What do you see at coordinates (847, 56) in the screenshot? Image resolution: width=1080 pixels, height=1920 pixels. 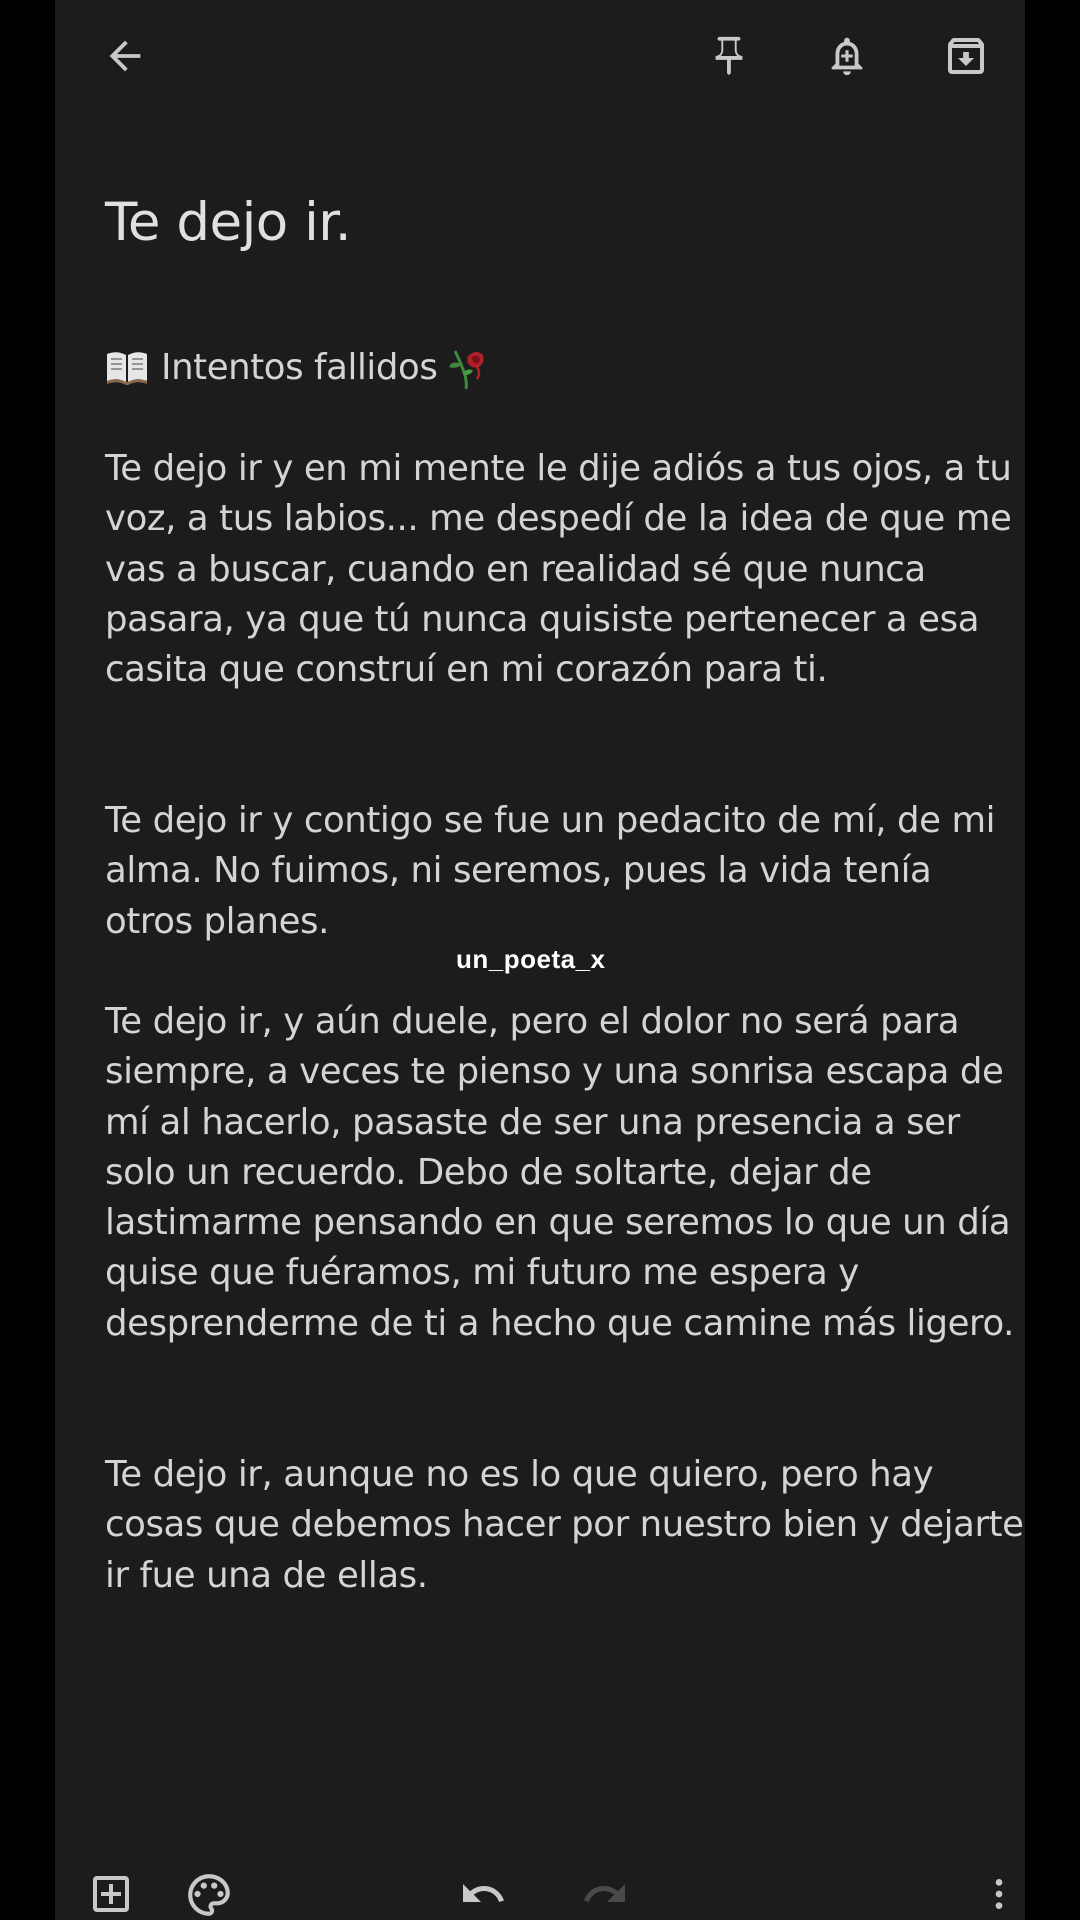 I see `reminder-bell-icon` at bounding box center [847, 56].